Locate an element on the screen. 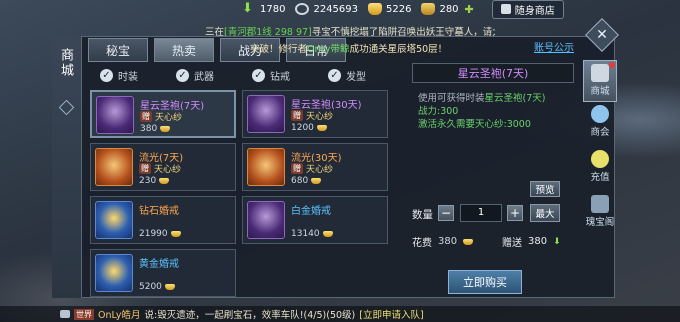 The width and height of the screenshot is (680, 322). join-team-link: [立即申请入队] is located at coordinates (391, 314).